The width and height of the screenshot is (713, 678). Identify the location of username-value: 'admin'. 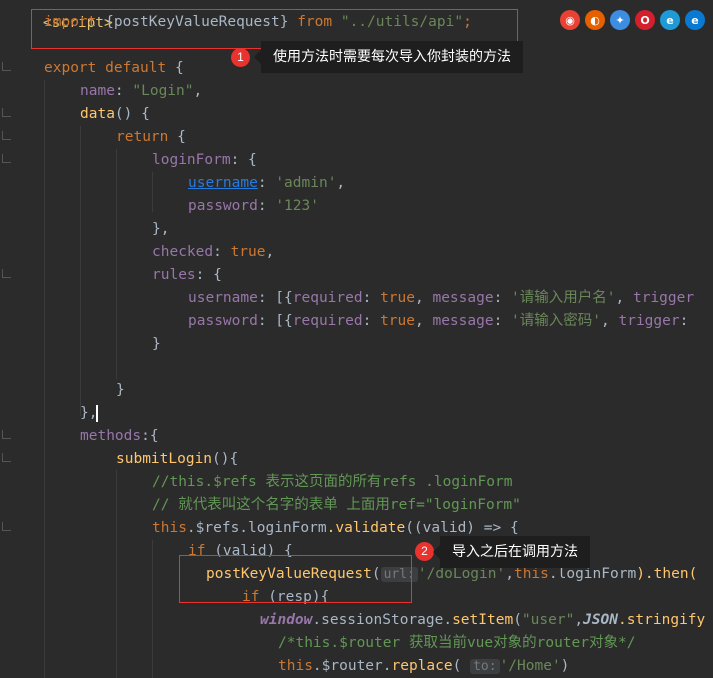
(306, 183).